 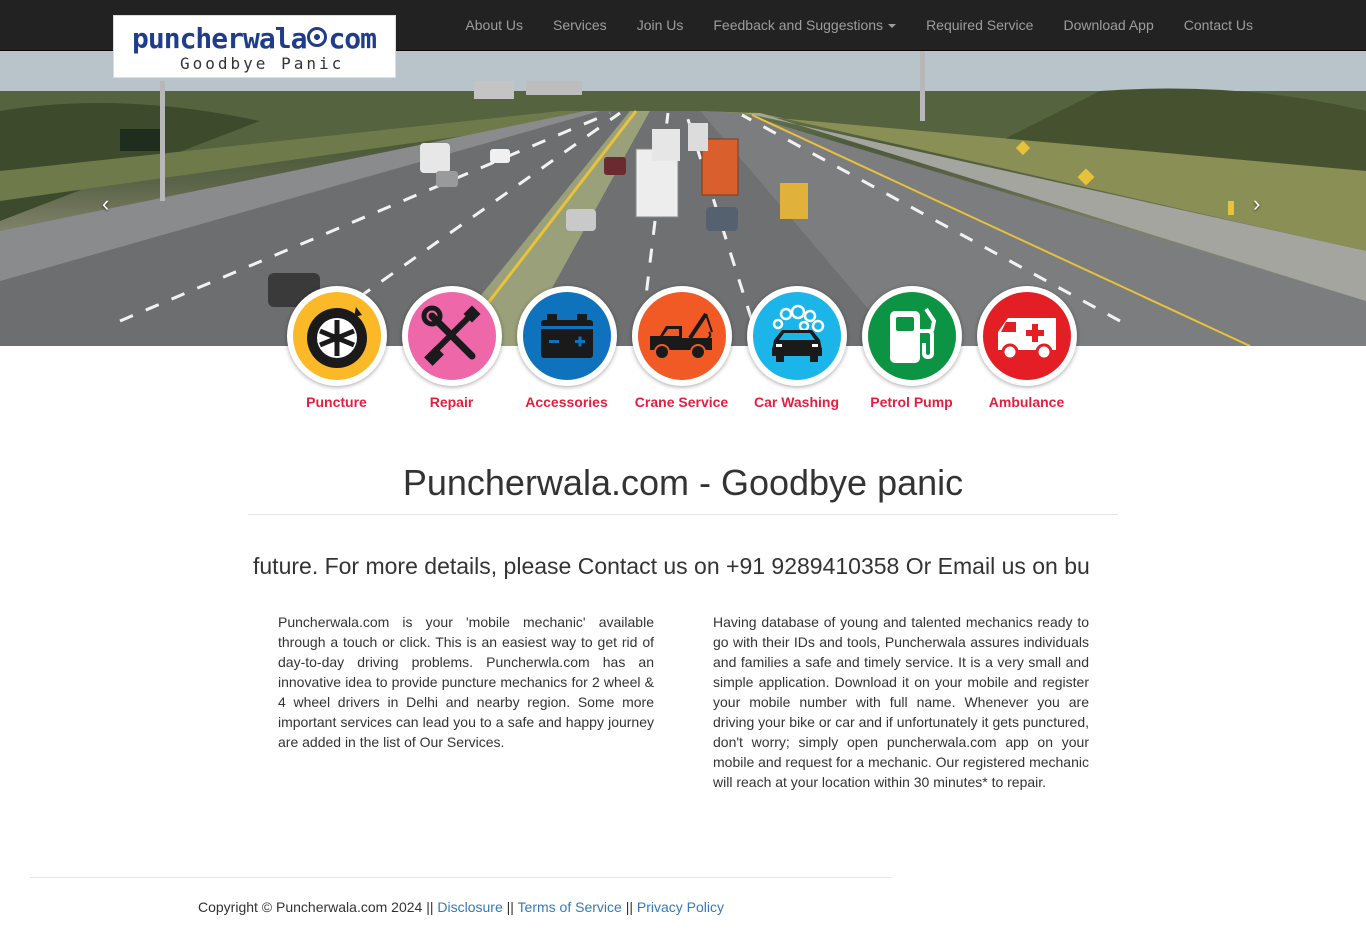 What do you see at coordinates (1256, 204) in the screenshot?
I see `carousel-next-icon: ›` at bounding box center [1256, 204].